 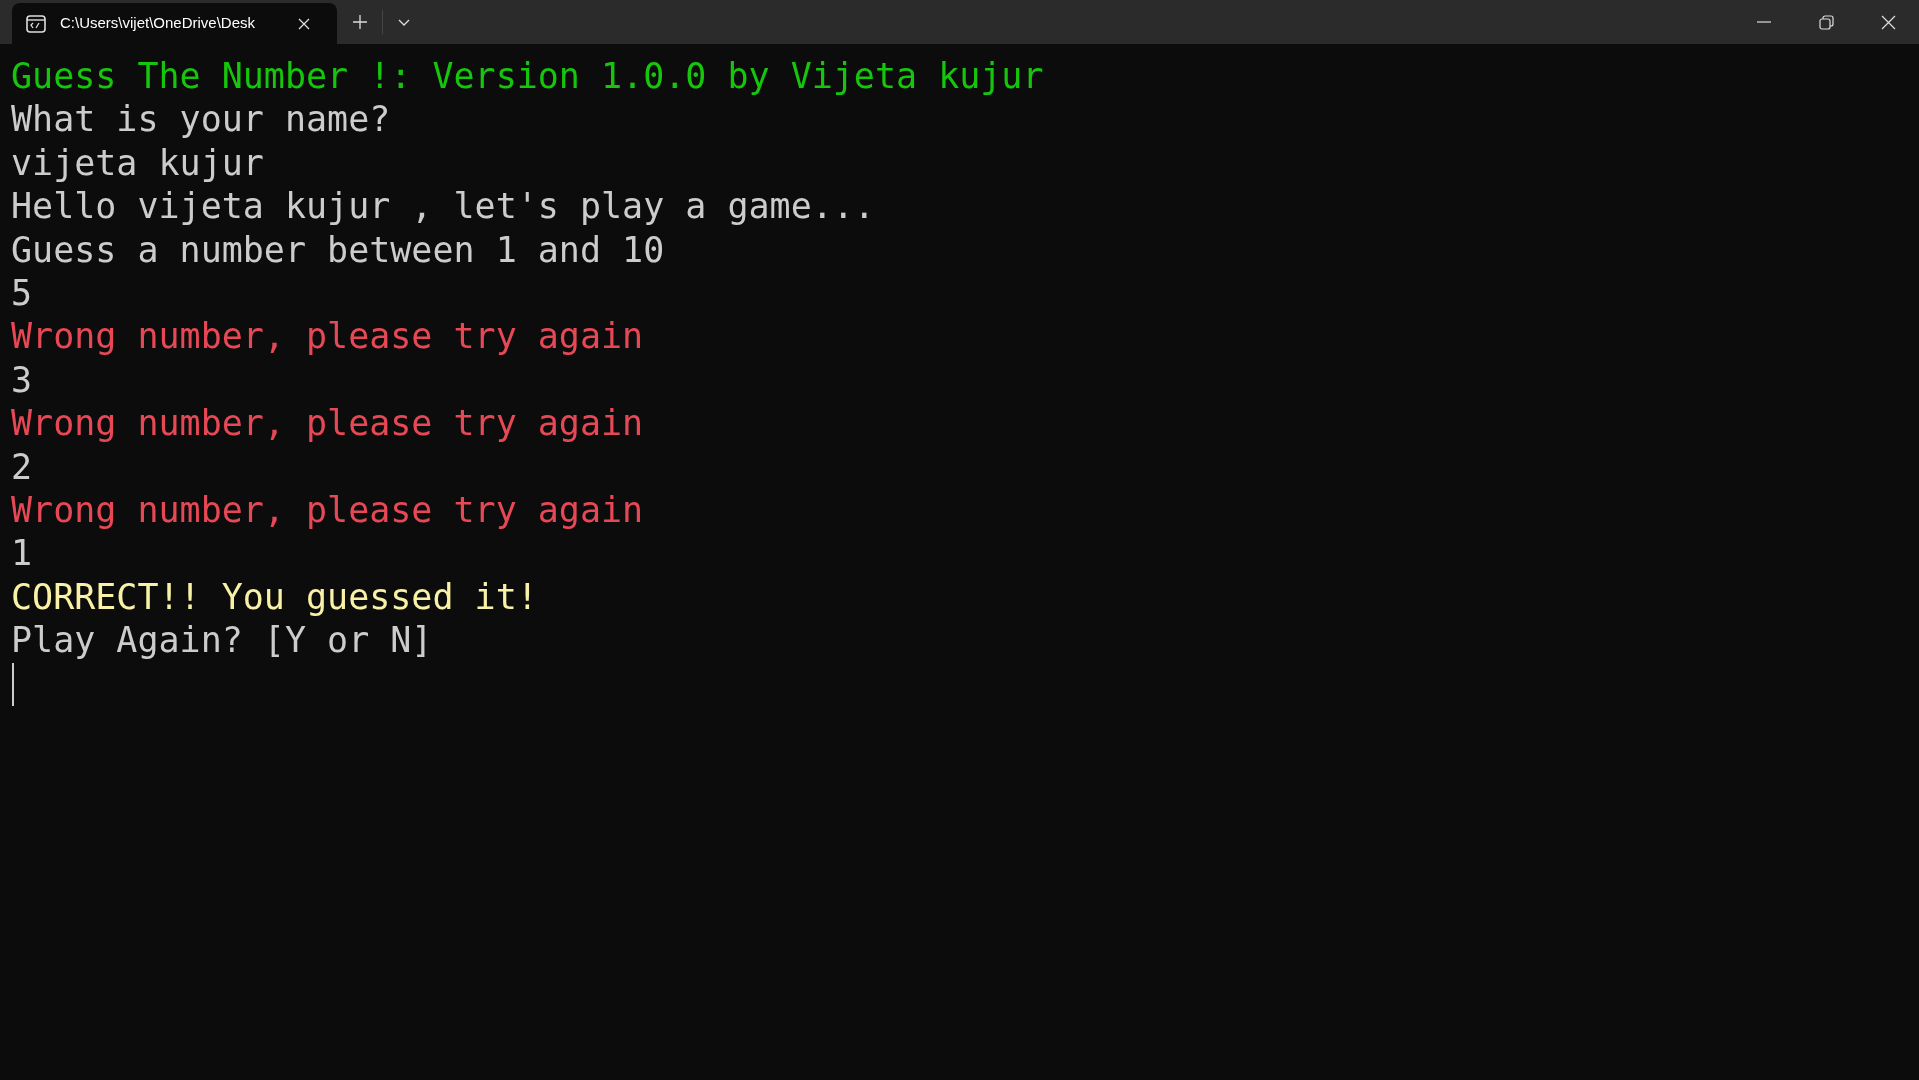 What do you see at coordinates (274, 597) in the screenshot?
I see `success-message: CORRECT!! You guessed it!` at bounding box center [274, 597].